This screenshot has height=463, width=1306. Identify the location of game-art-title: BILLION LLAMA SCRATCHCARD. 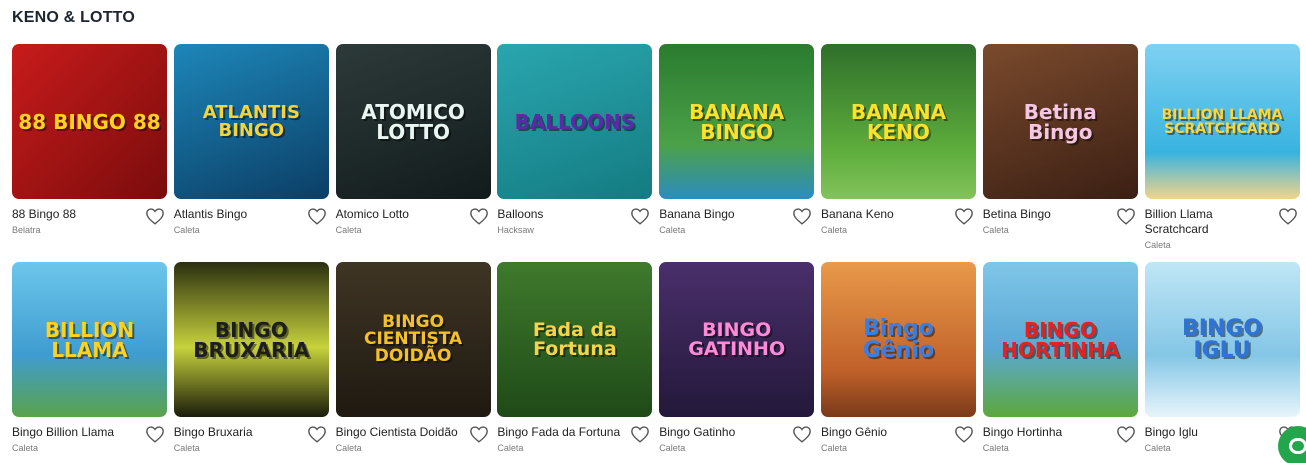
(1222, 121).